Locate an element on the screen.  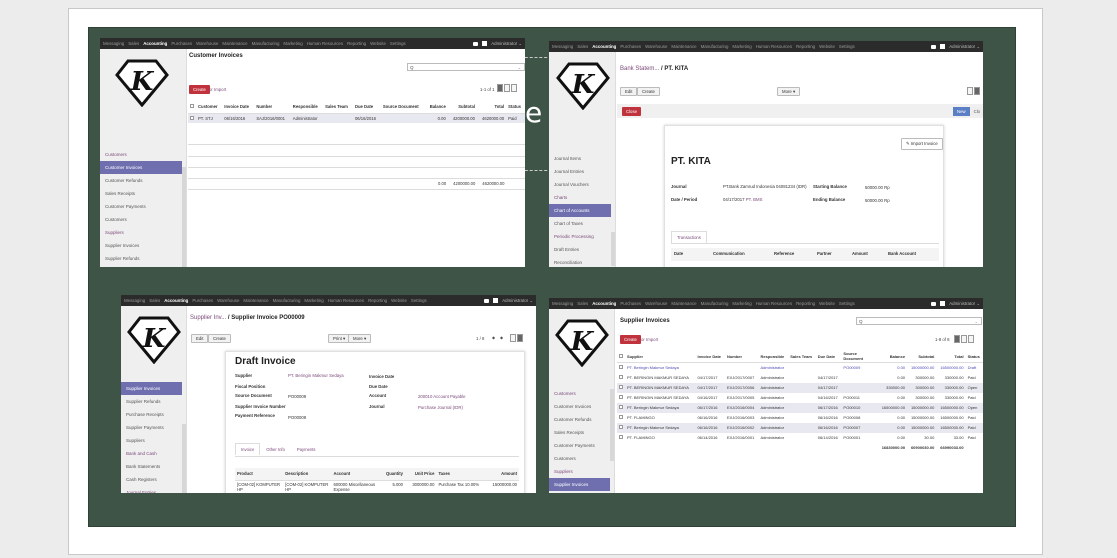
journal-value: Purchase Journal (IDR) is located at coordinates (440, 407).